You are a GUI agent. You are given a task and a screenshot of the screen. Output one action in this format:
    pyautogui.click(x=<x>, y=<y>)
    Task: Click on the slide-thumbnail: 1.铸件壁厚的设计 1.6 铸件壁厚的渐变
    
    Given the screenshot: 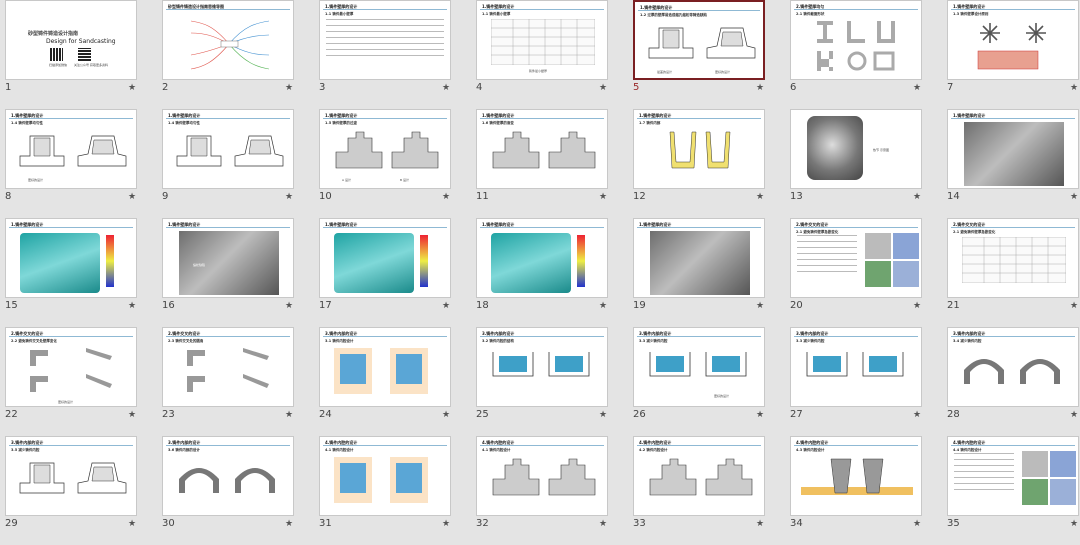 What is the action you would take?
    pyautogui.click(x=542, y=149)
    